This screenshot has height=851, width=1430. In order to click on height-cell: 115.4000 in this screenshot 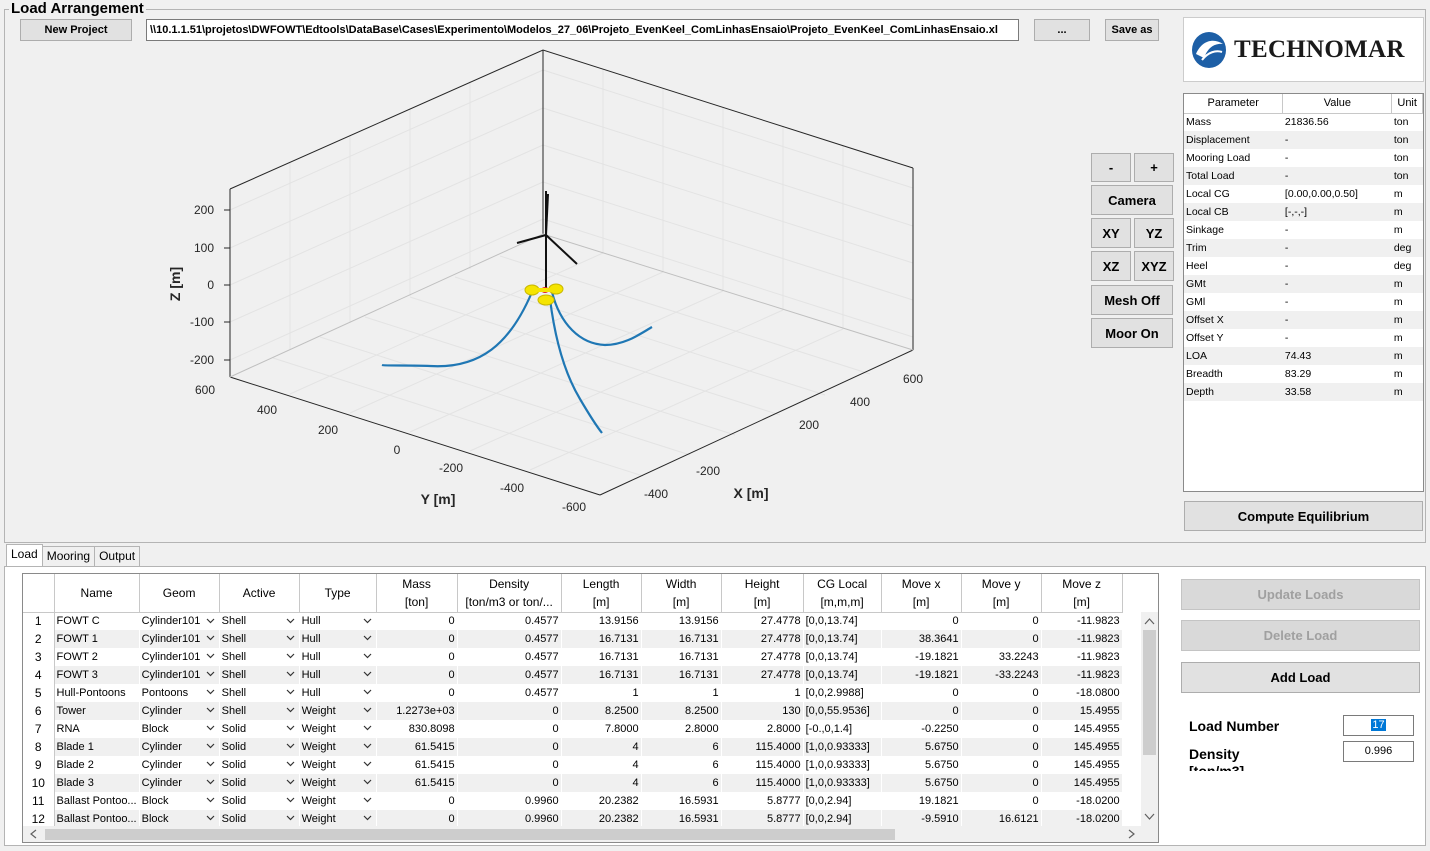, I will do `click(762, 765)`.